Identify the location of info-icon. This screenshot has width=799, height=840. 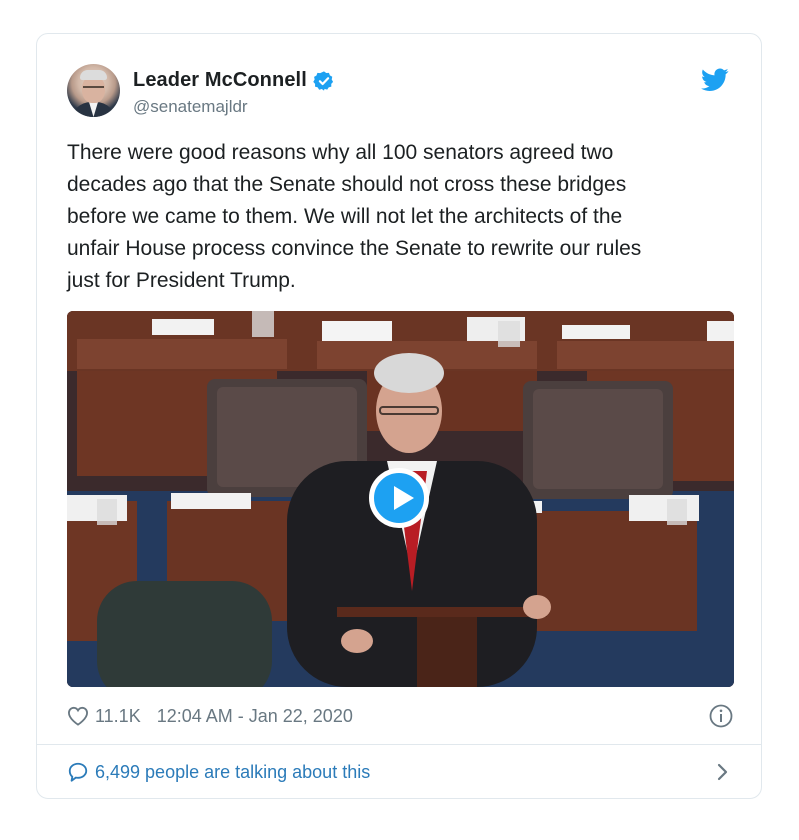
(721, 716).